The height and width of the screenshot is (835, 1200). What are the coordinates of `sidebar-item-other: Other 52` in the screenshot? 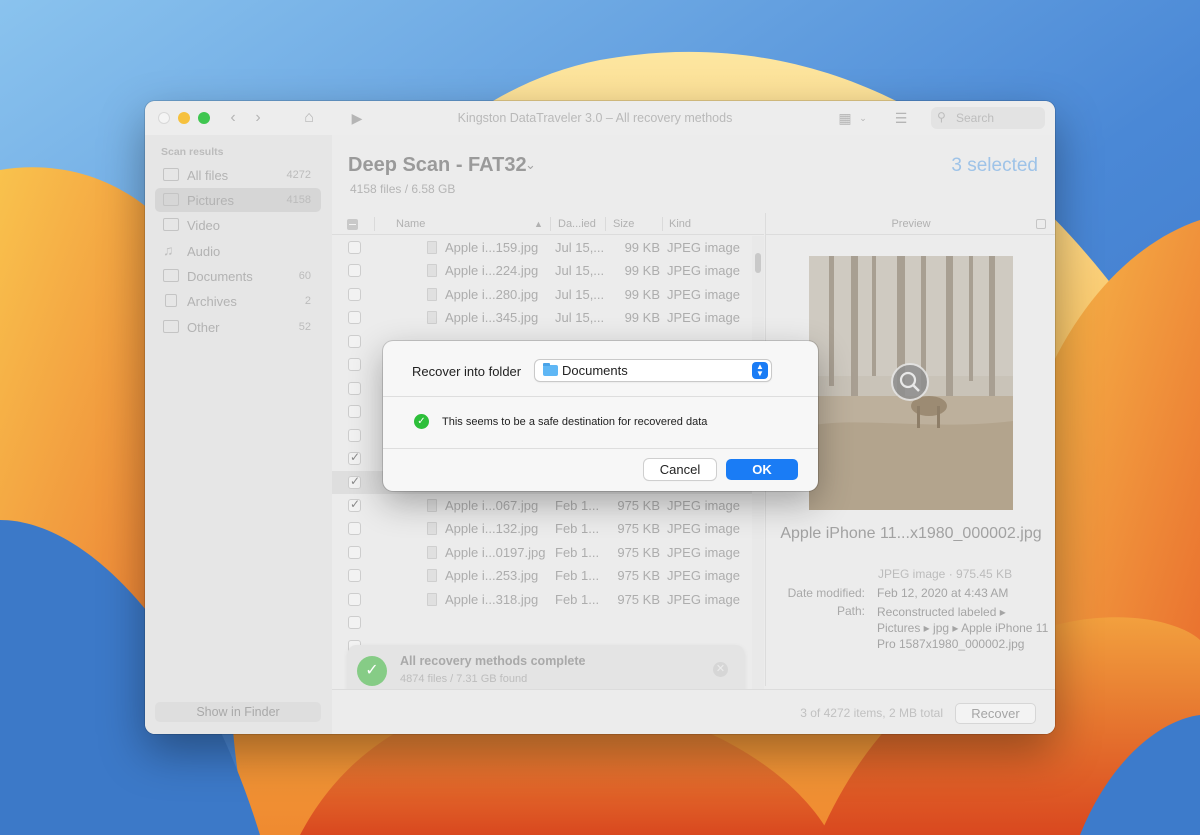 It's located at (238, 327).